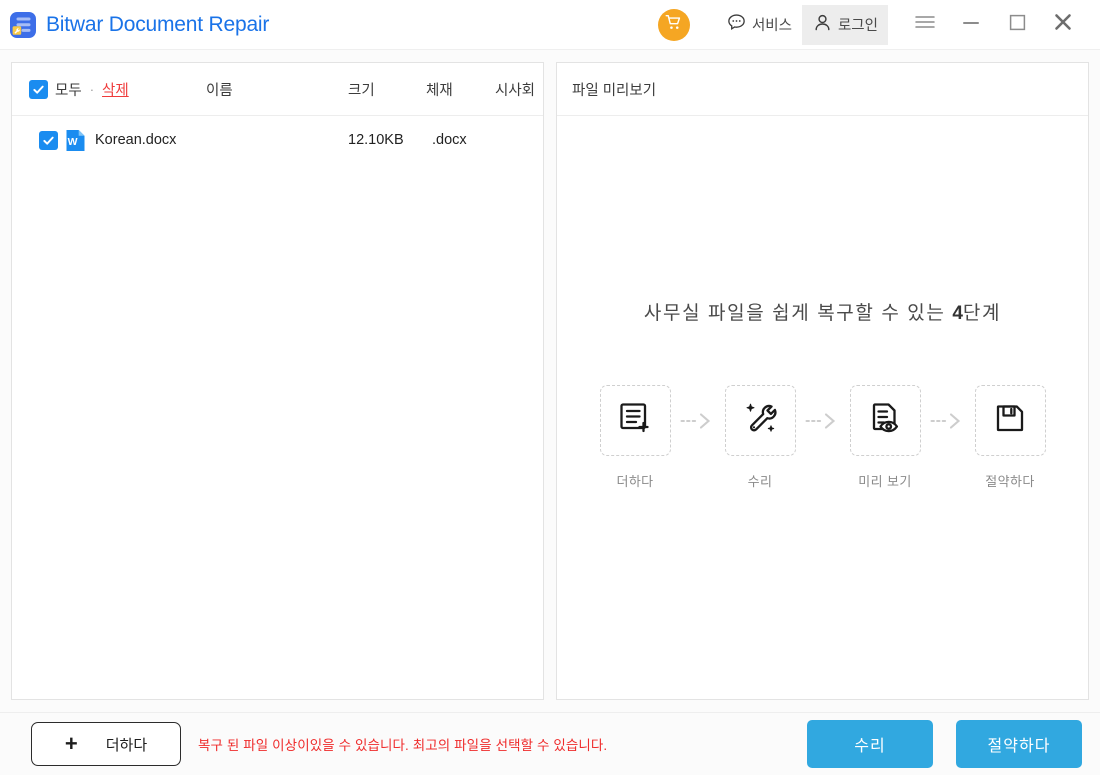  I want to click on close-button, so click(1063, 25).